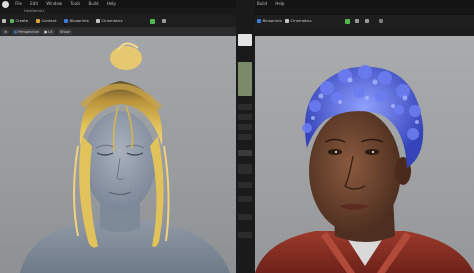 Image resolution: width=474 pixels, height=273 pixels. I want to click on cinematics-button-right: Cinematics, so click(298, 21).